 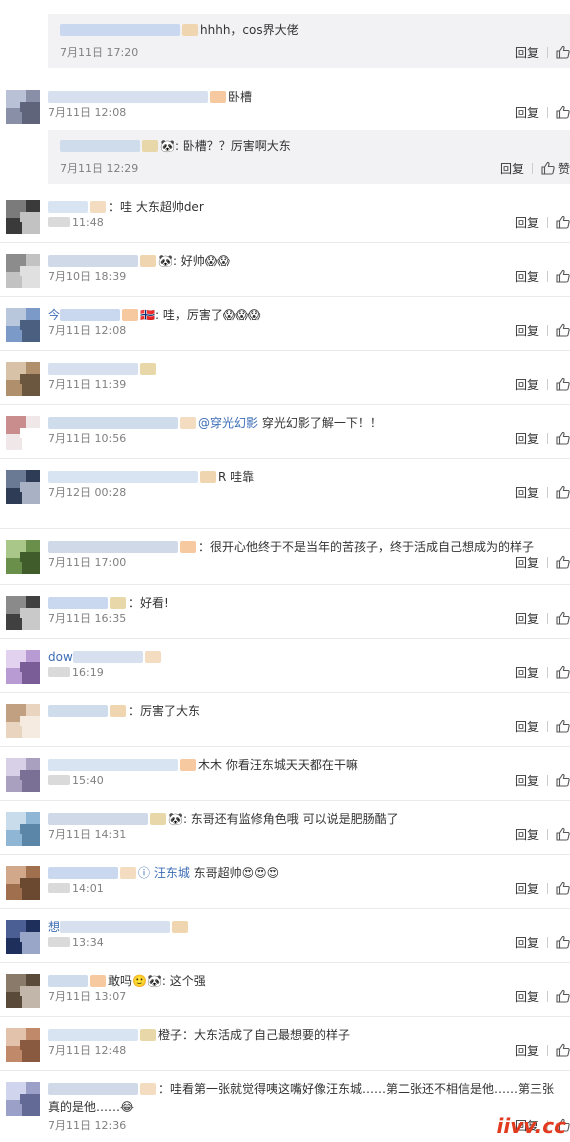 What do you see at coordinates (285, 611) in the screenshot?
I see `comment-item: ：好看! 7月11日 16:35 回复` at bounding box center [285, 611].